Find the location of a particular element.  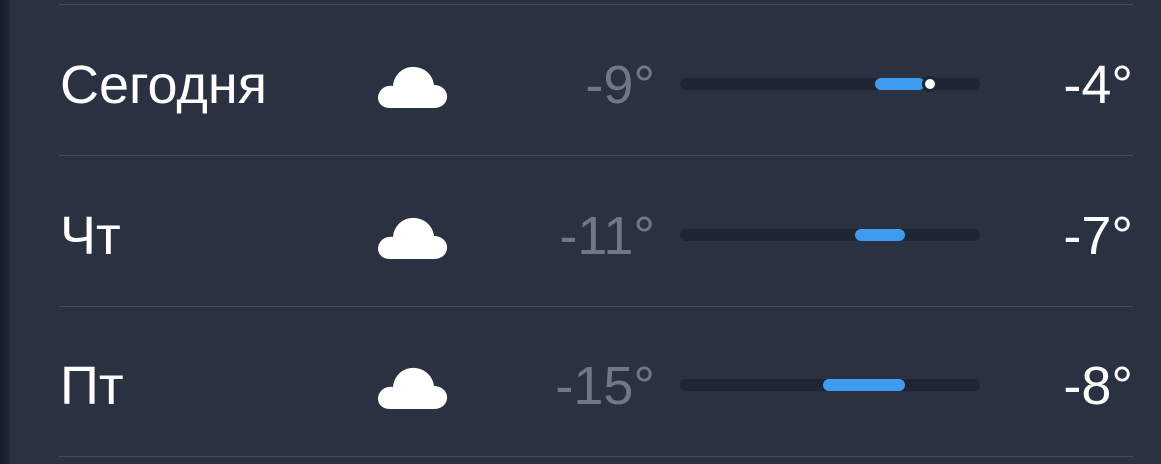

day-label: Пт is located at coordinates (92, 386).